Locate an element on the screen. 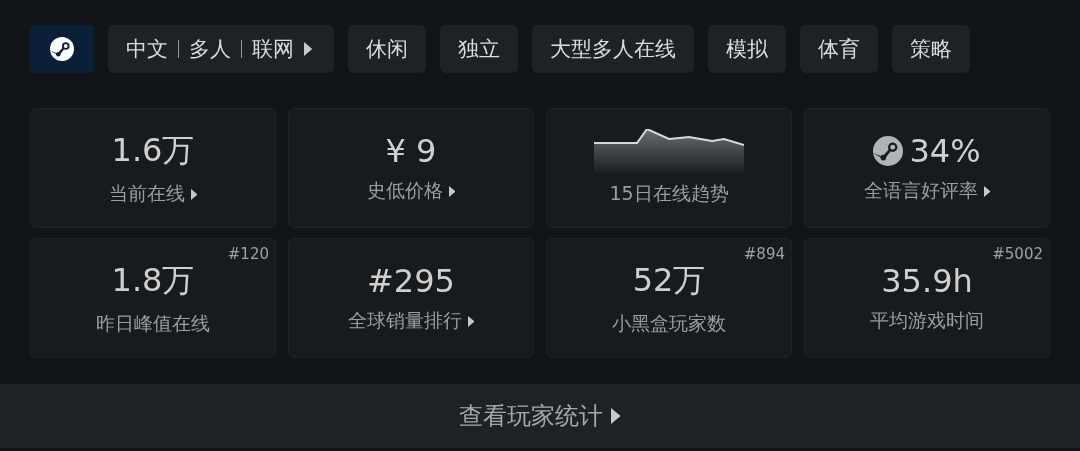 The image size is (1080, 451). rank-label: #120 is located at coordinates (248, 254).